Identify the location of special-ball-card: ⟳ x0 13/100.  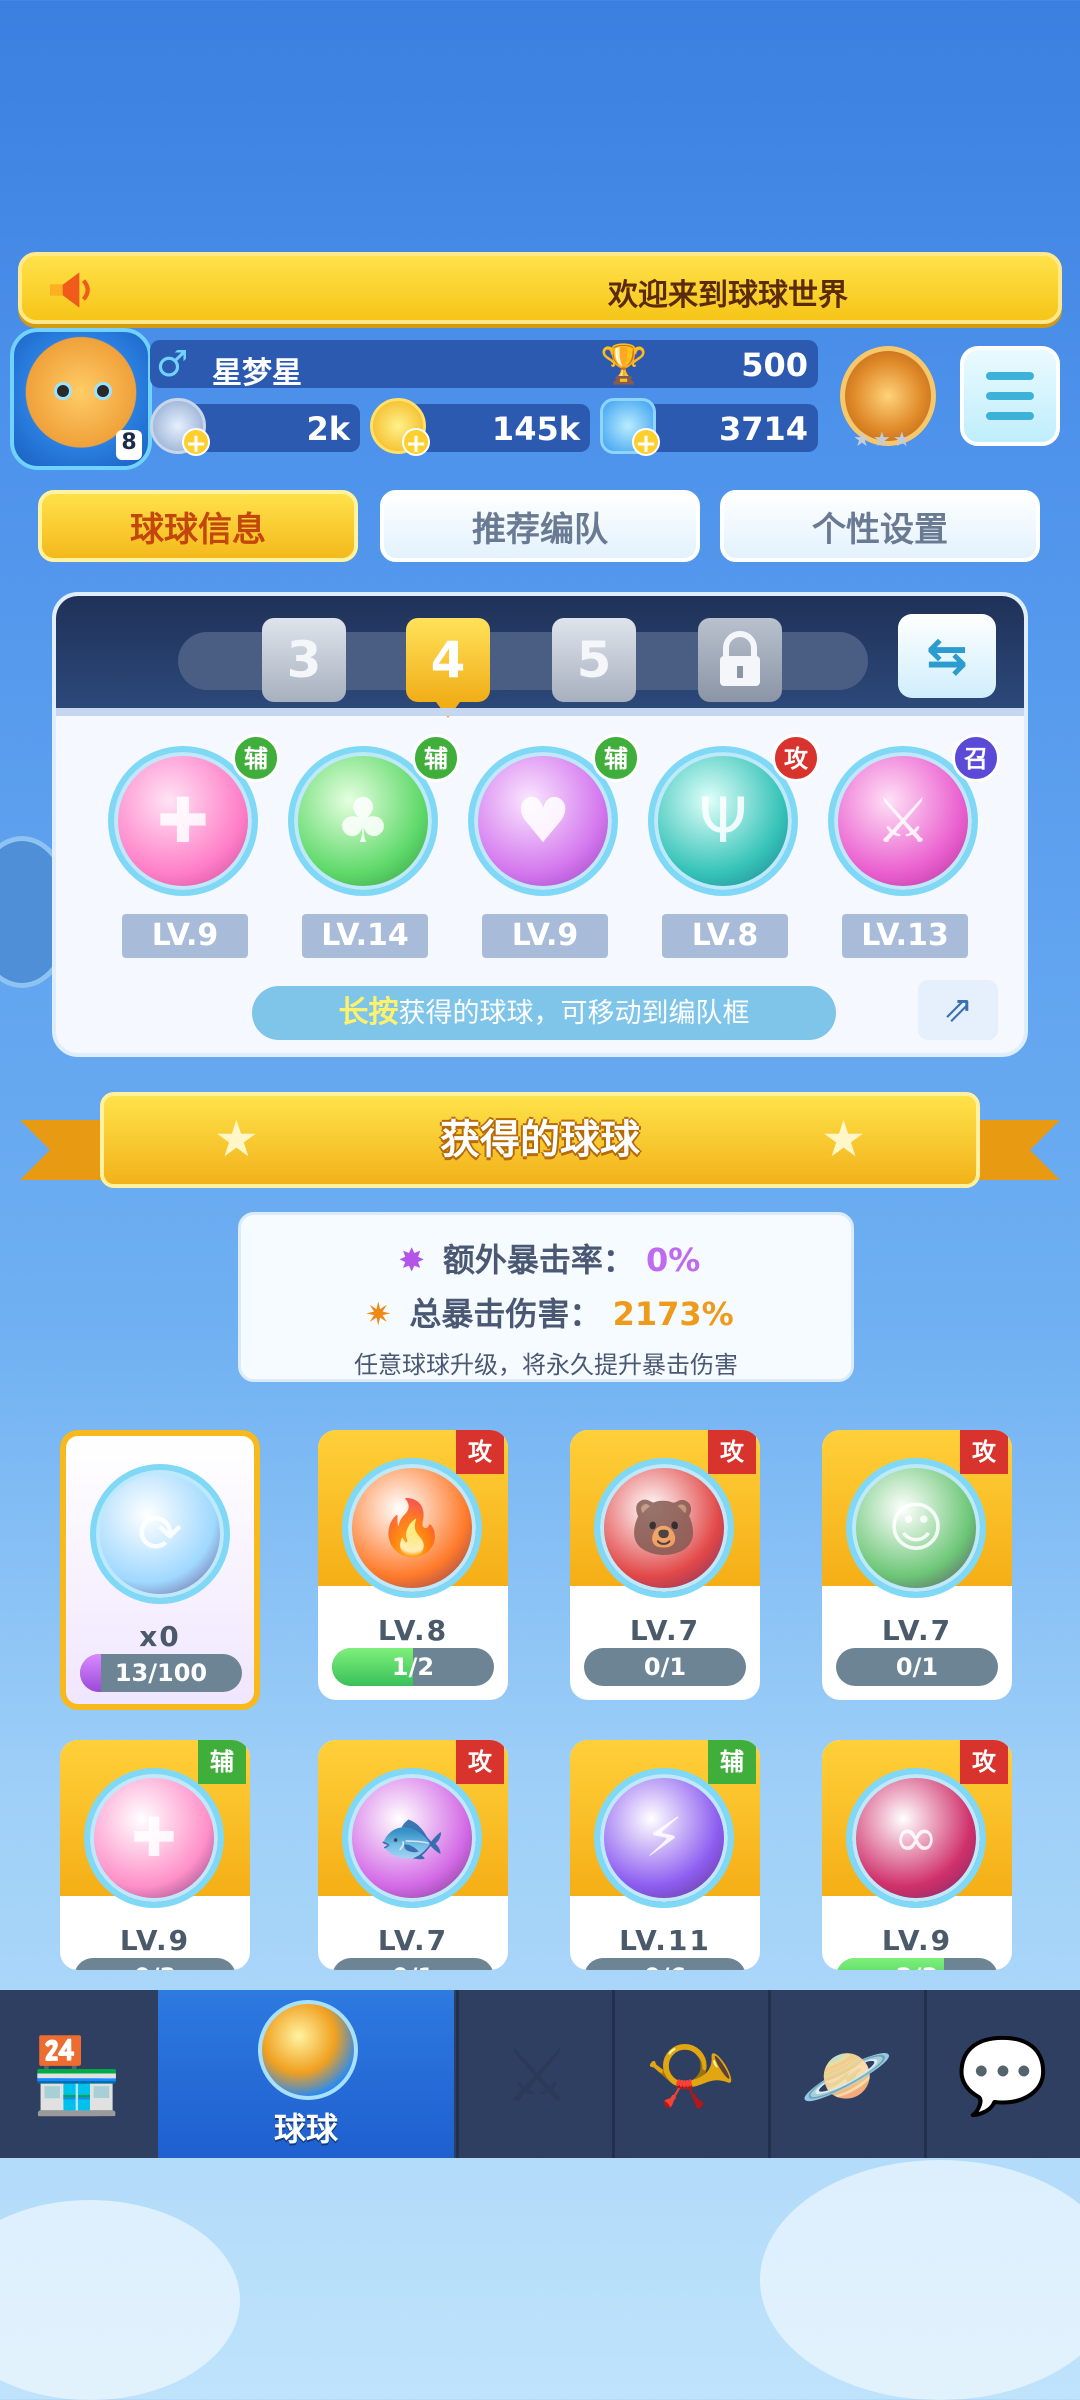
(160, 1570).